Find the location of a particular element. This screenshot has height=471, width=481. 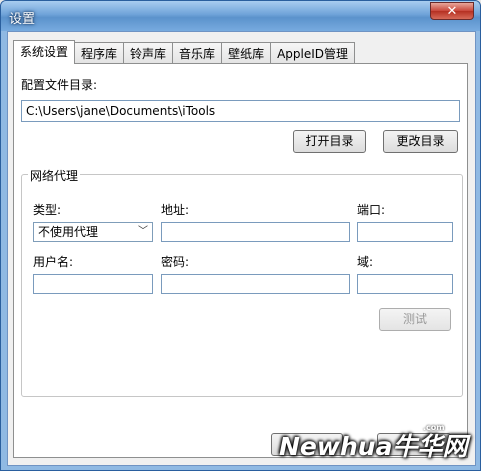

proxy-username-label: 用户名: is located at coordinates (53, 262).